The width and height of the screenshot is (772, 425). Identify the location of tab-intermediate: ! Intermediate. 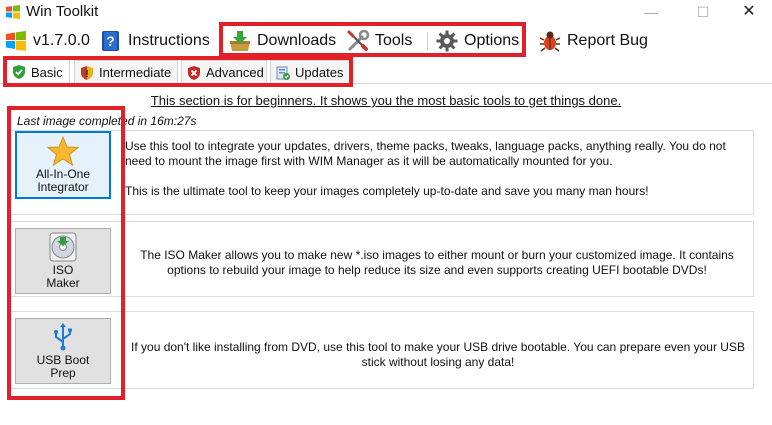
(126, 72).